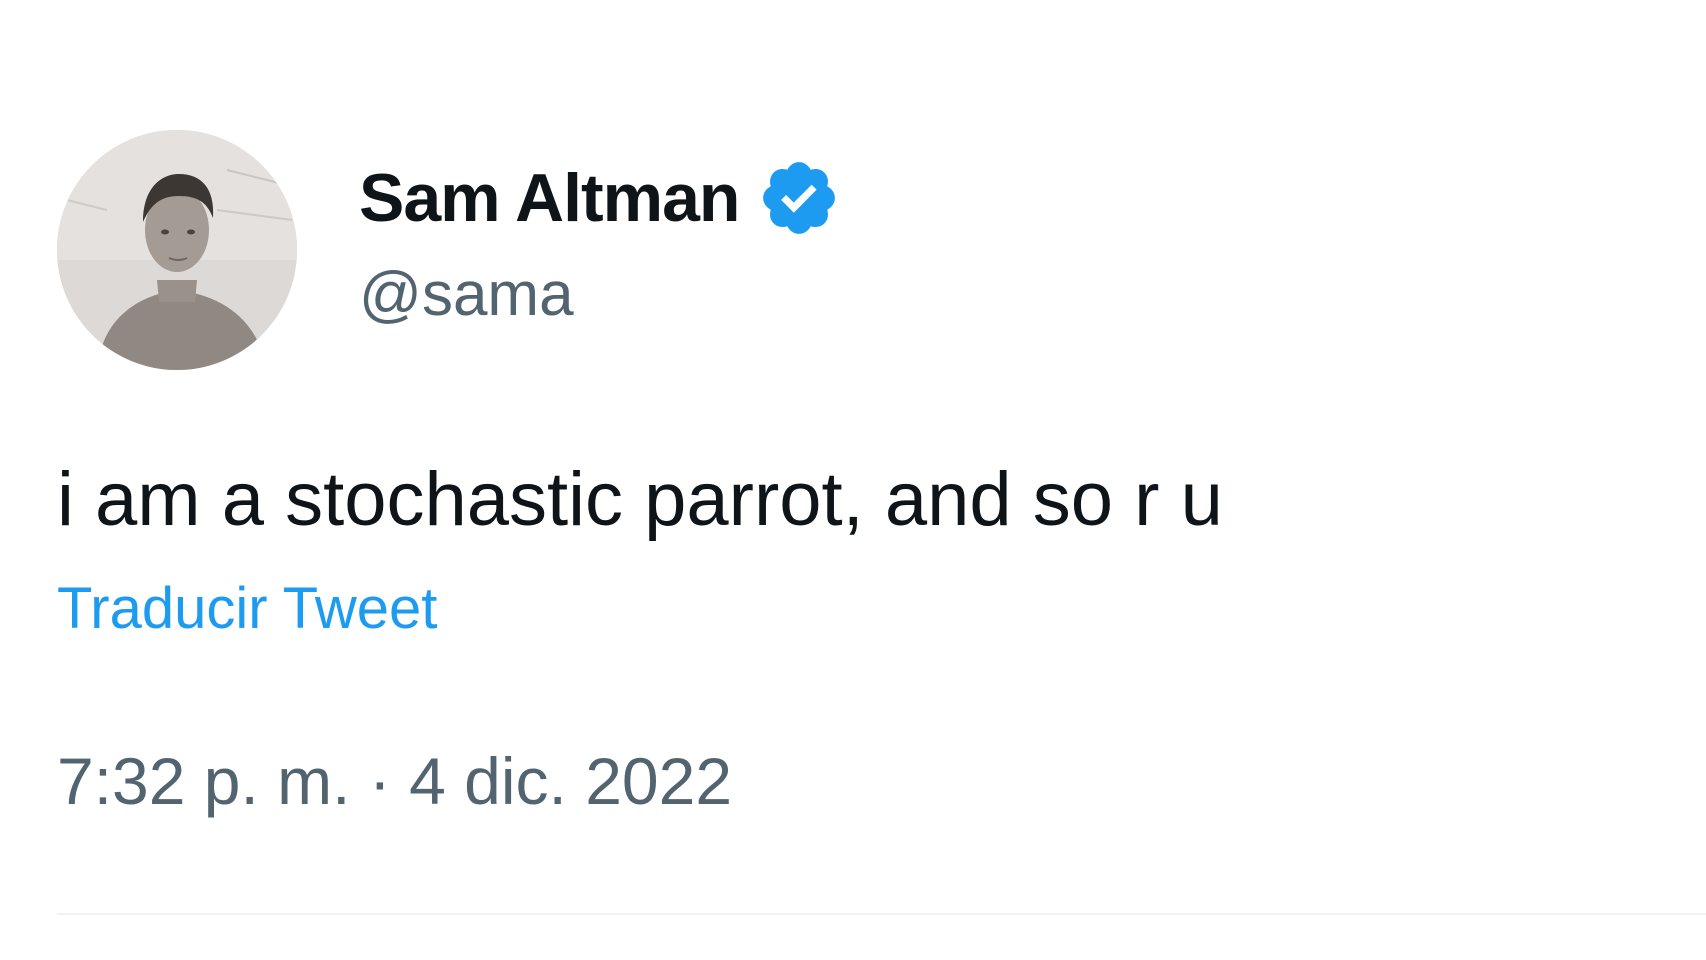 The height and width of the screenshot is (960, 1706). What do you see at coordinates (881, 914) in the screenshot?
I see `divider` at bounding box center [881, 914].